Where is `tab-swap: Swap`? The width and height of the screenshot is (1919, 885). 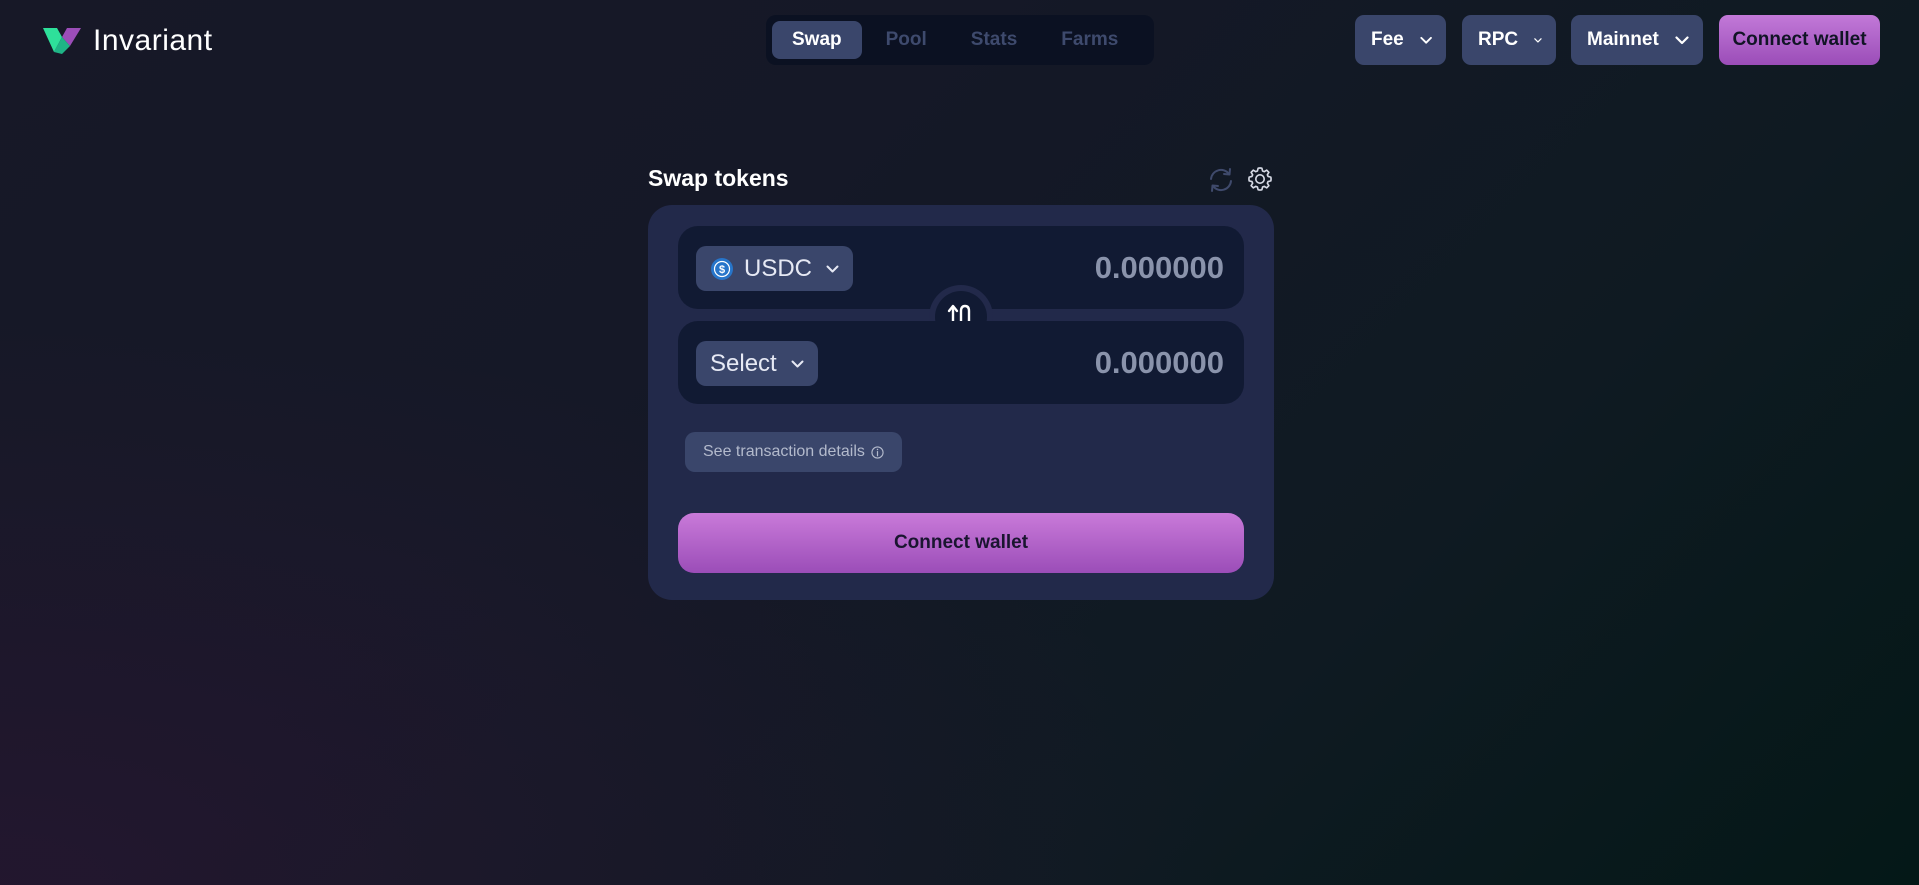
tab-swap: Swap is located at coordinates (817, 40).